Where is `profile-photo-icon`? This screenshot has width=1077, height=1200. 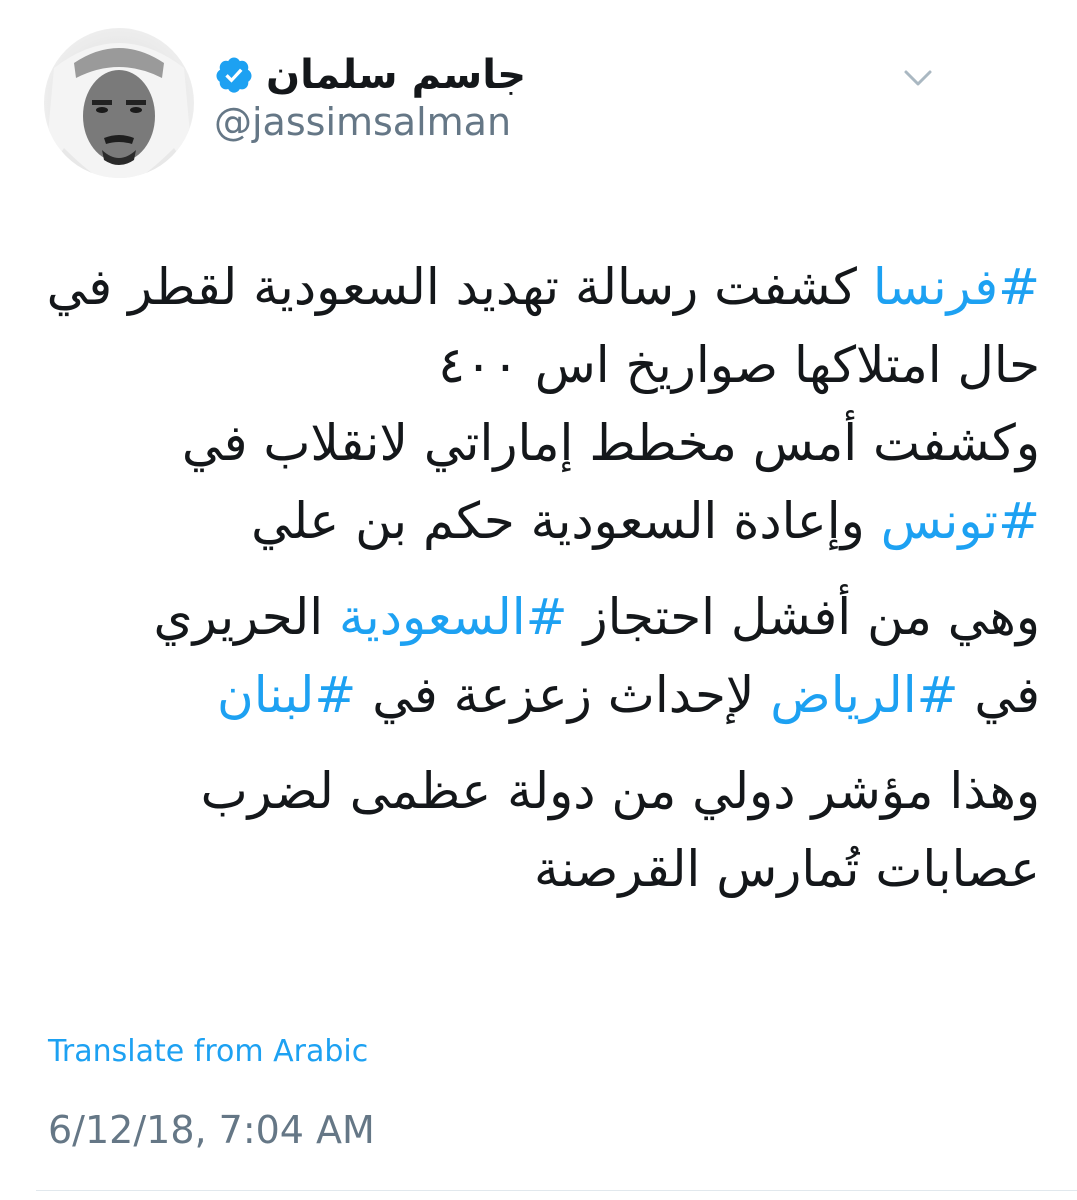 profile-photo-icon is located at coordinates (119, 103).